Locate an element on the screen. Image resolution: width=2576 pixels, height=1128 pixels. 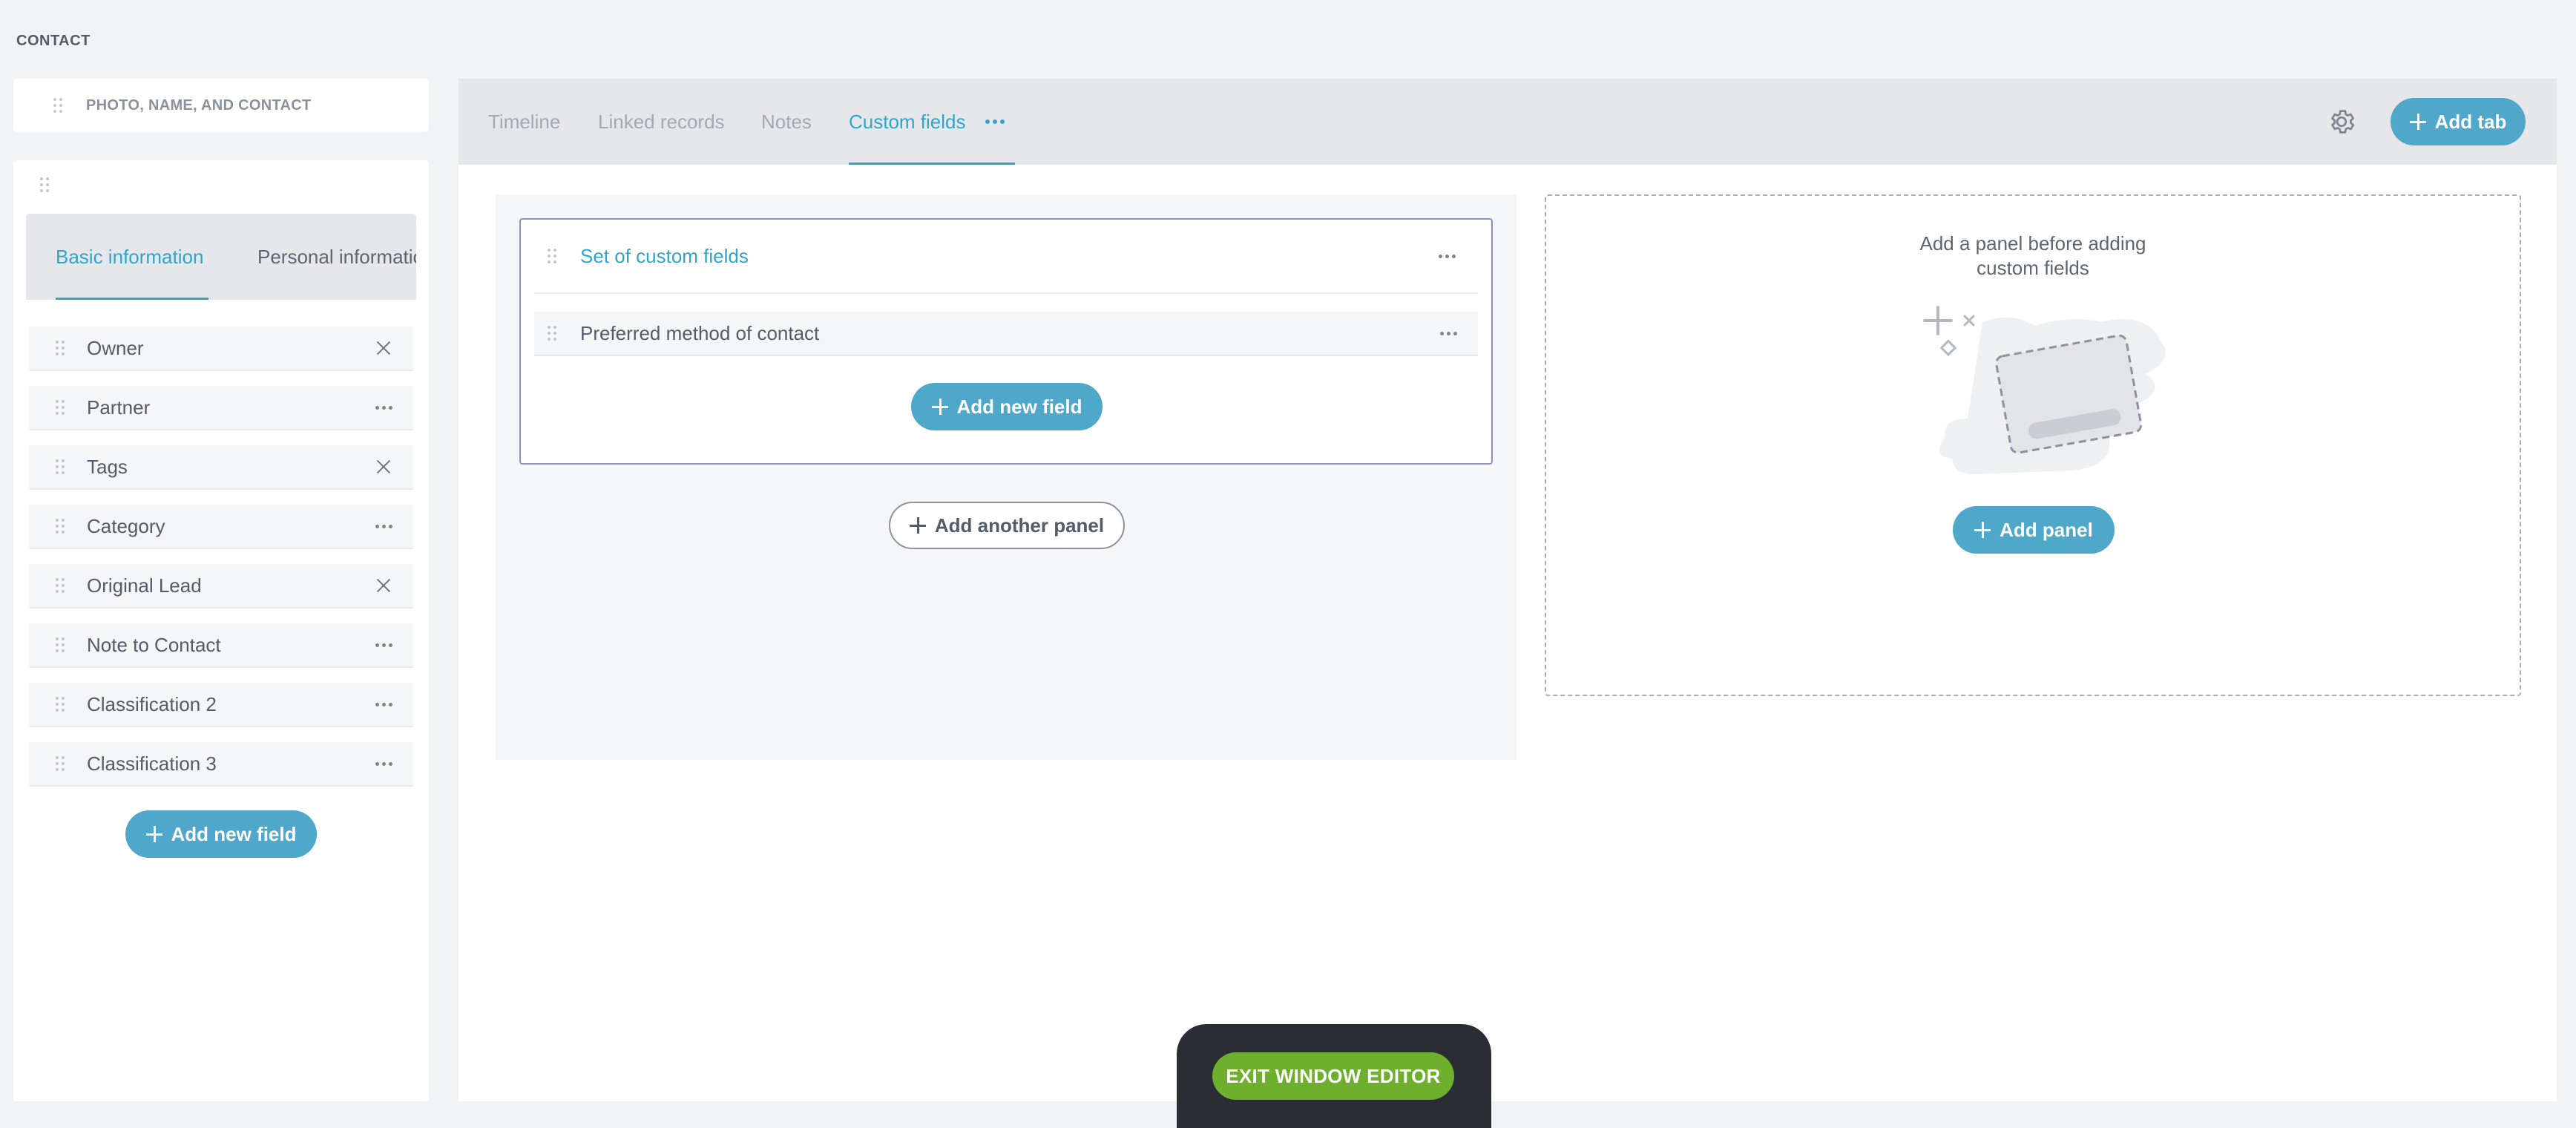
field-label: Tags is located at coordinates (107, 466).